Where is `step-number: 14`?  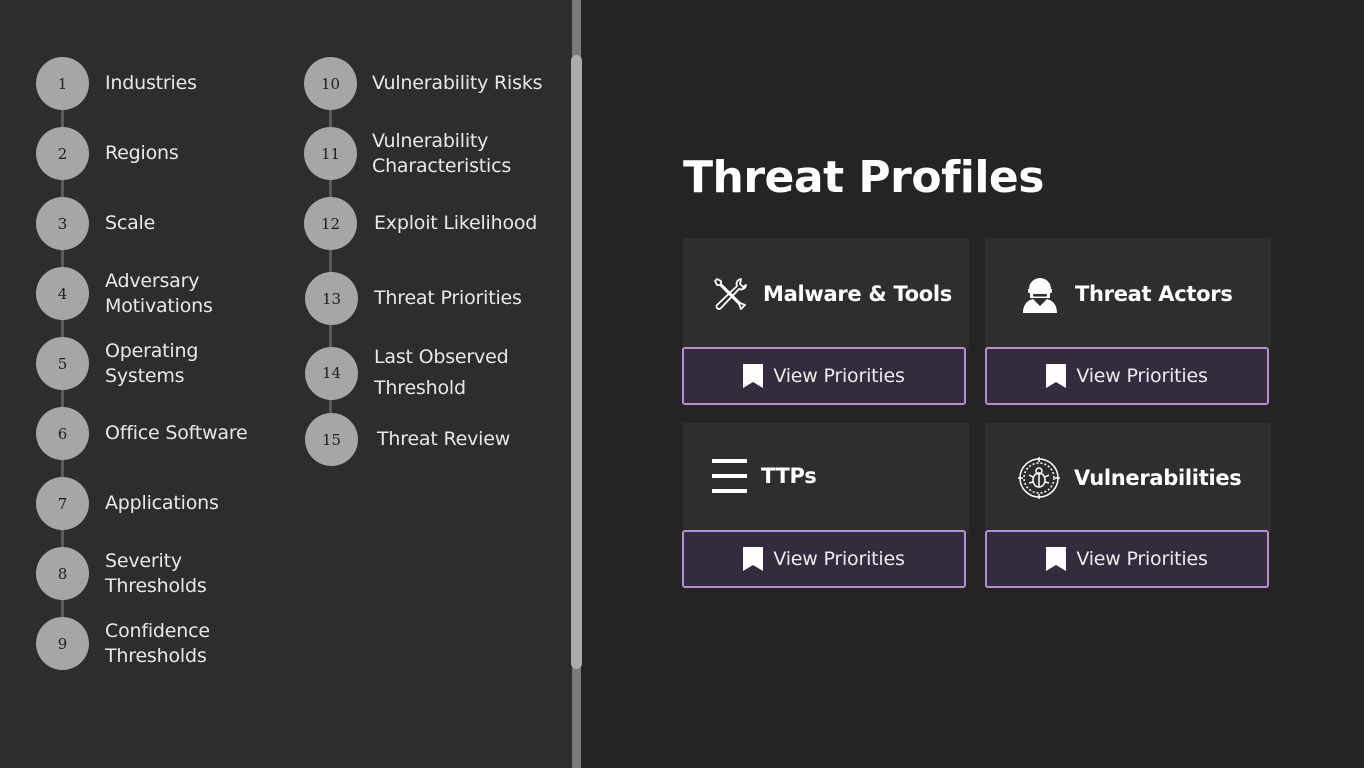 step-number: 14 is located at coordinates (331, 373).